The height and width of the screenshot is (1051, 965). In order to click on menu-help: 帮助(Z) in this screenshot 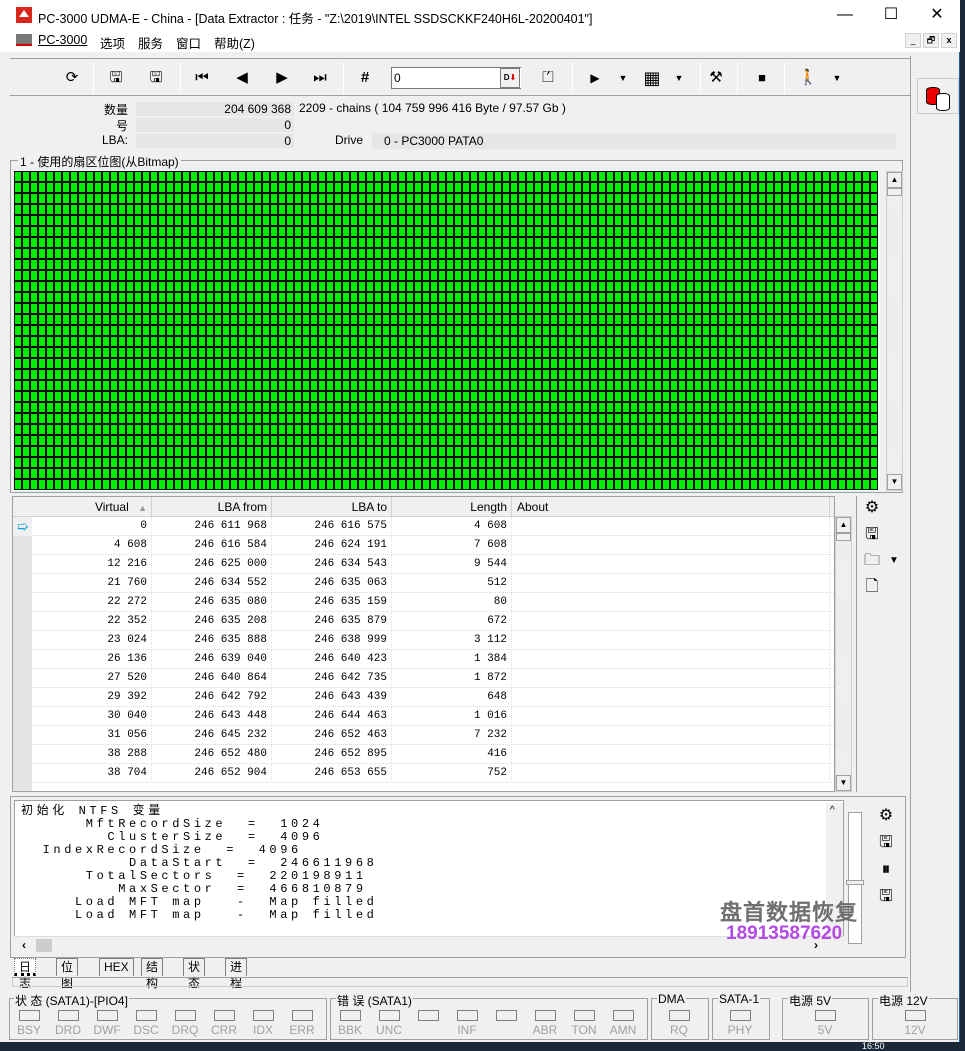, I will do `click(234, 42)`.